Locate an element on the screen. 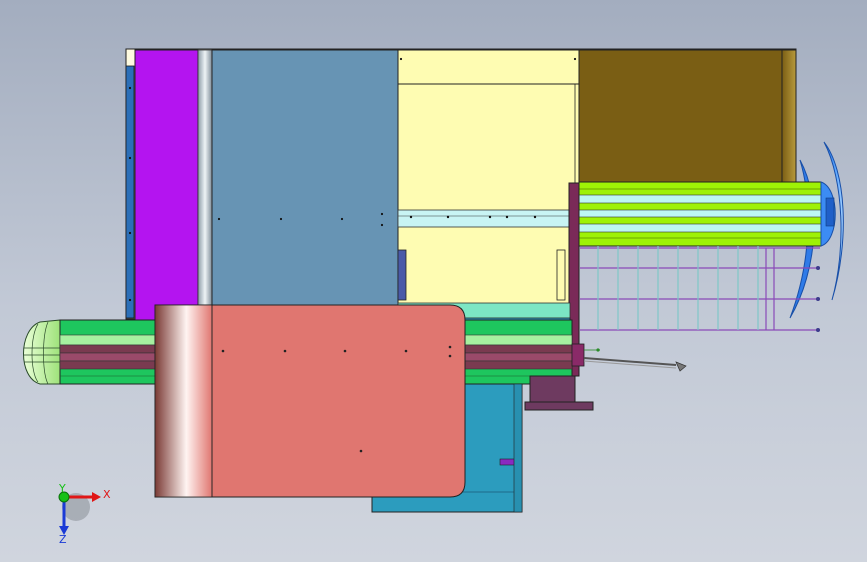 The height and width of the screenshot is (562, 867). yellow-panel-cyan-rail is located at coordinates (488, 218).